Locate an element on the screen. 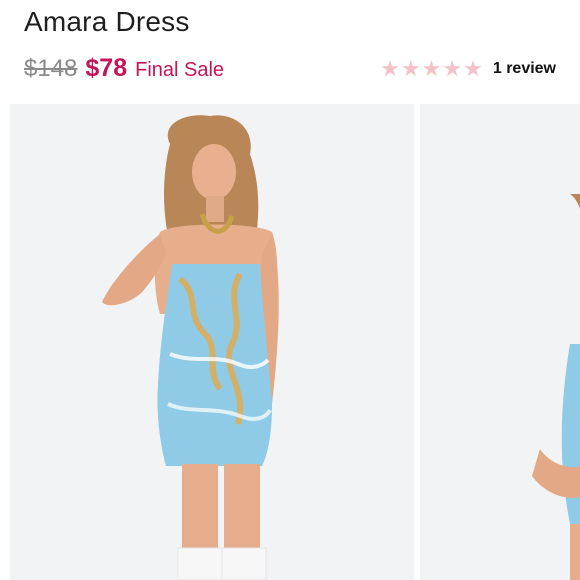 Image resolution: width=580 pixels, height=580 pixels. final-sale-label: Final Sale is located at coordinates (180, 70).